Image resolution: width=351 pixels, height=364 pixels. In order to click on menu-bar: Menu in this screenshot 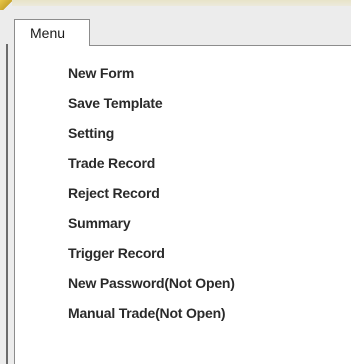, I will do `click(182, 32)`.